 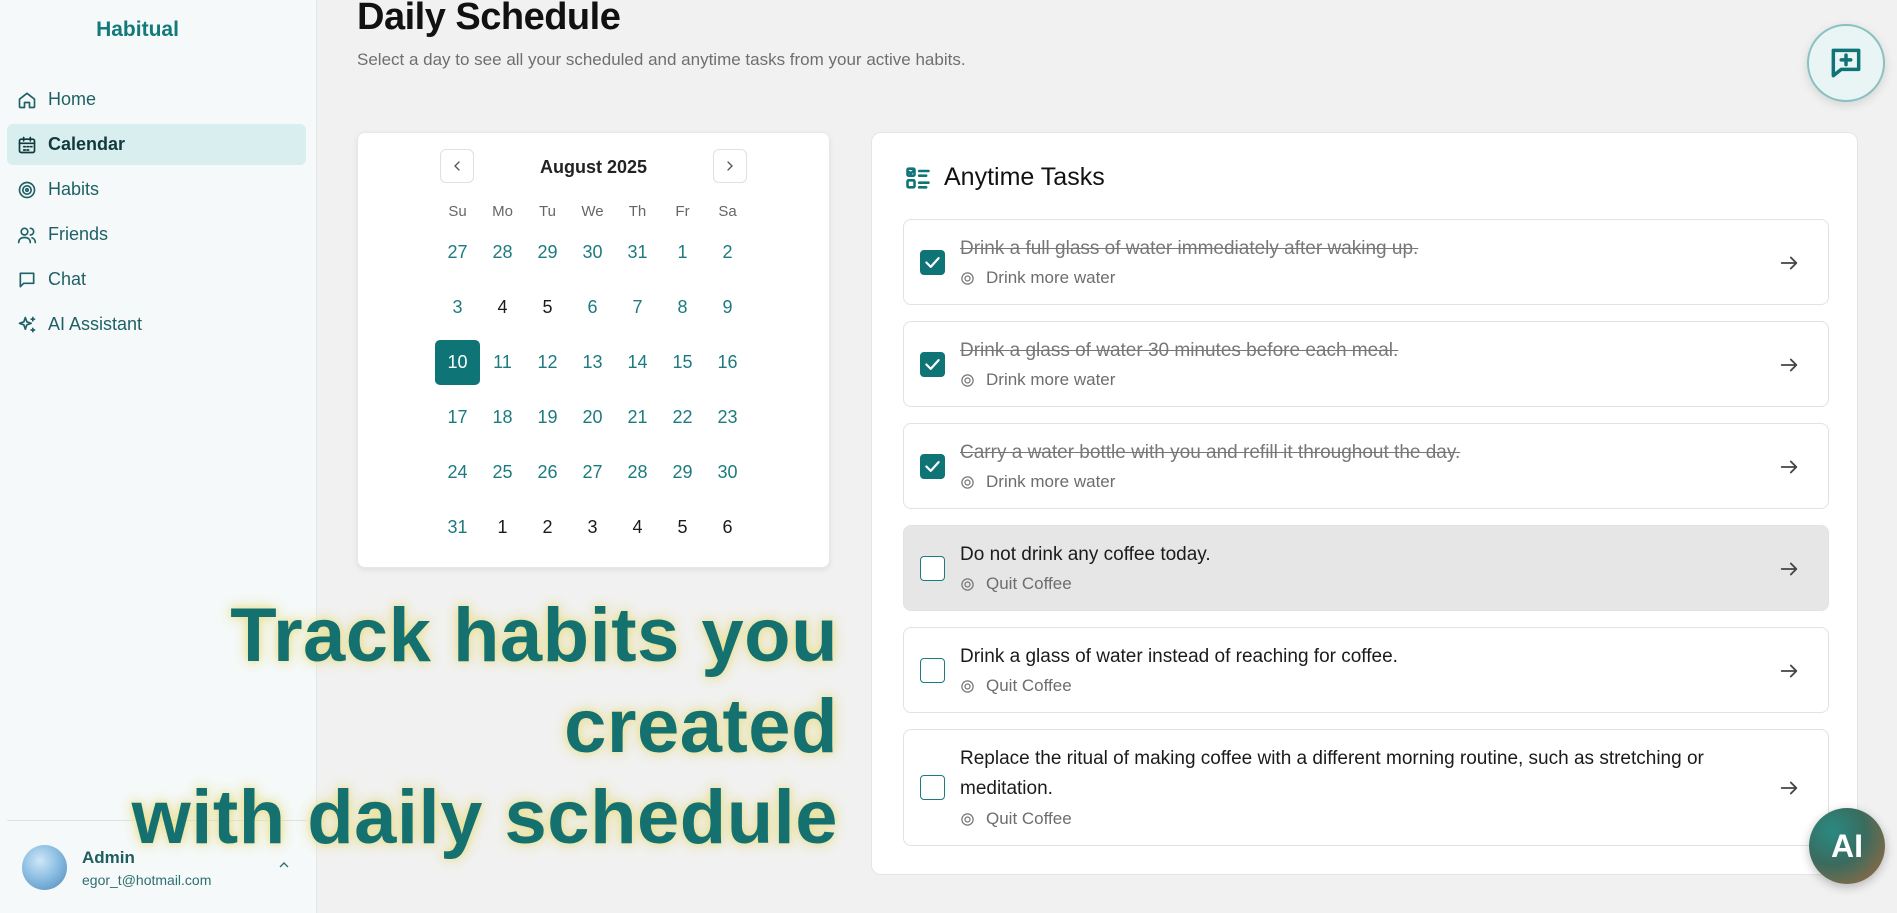 I want to click on sidebar-item-ai-assistant: AI Assistant, so click(x=156, y=324).